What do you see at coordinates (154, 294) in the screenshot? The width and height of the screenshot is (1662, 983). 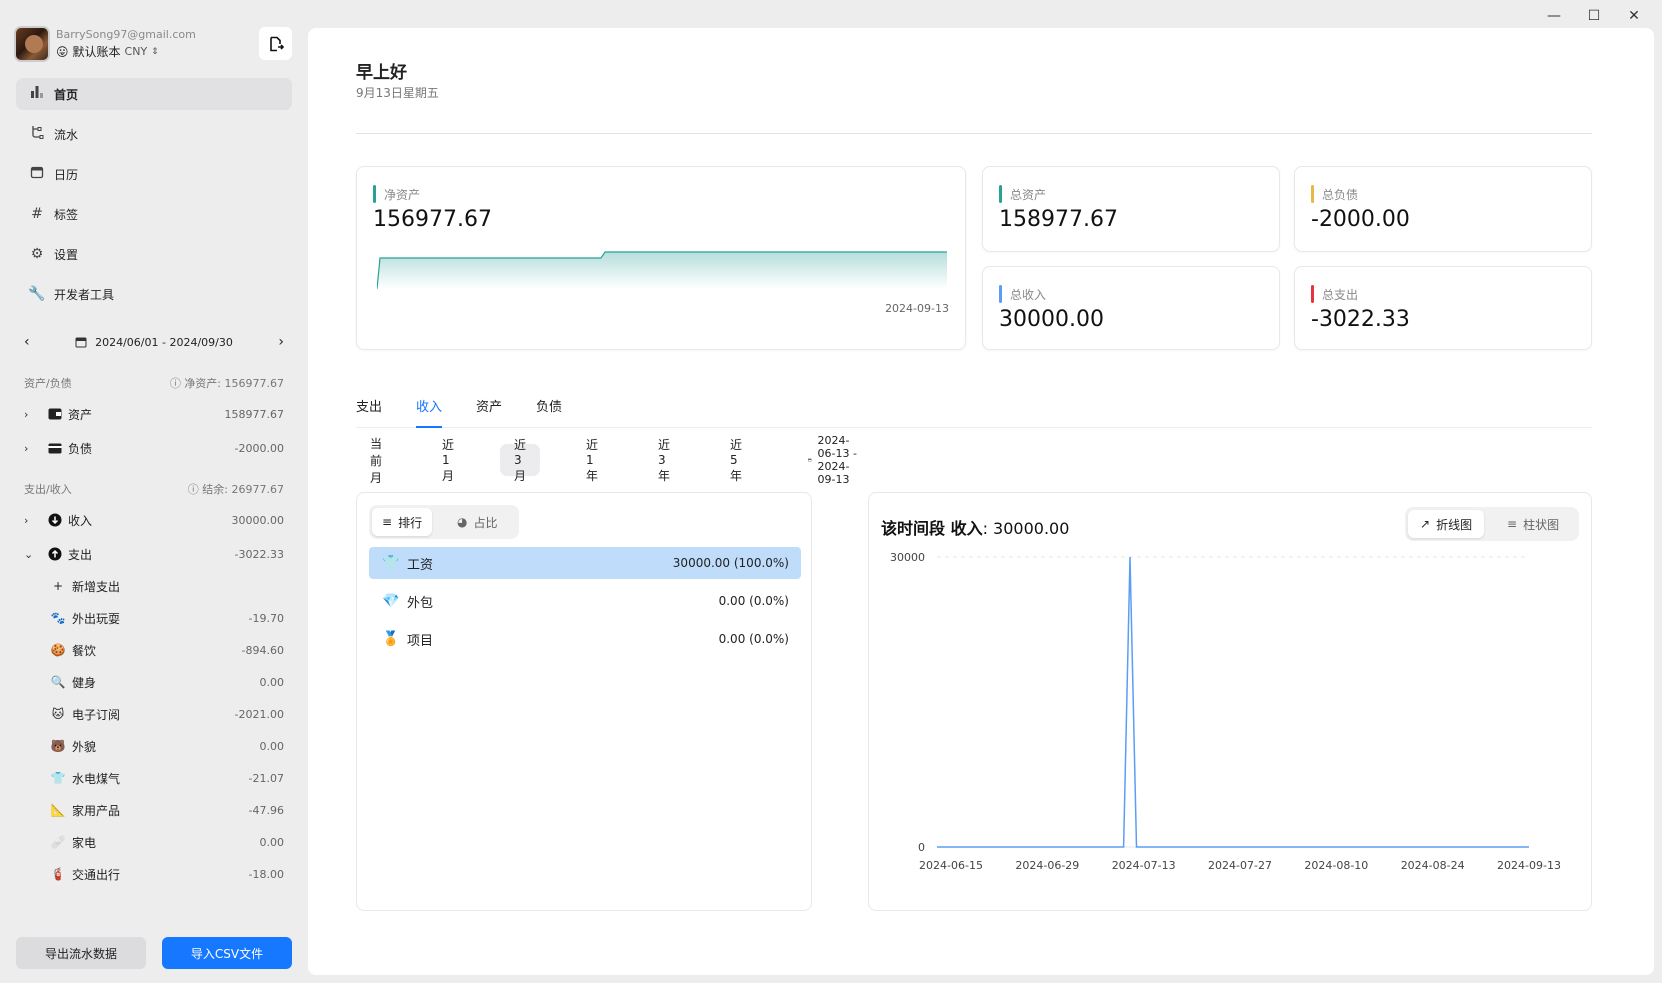 I see `nav-item-devtools: 🔧 开发者工具` at bounding box center [154, 294].